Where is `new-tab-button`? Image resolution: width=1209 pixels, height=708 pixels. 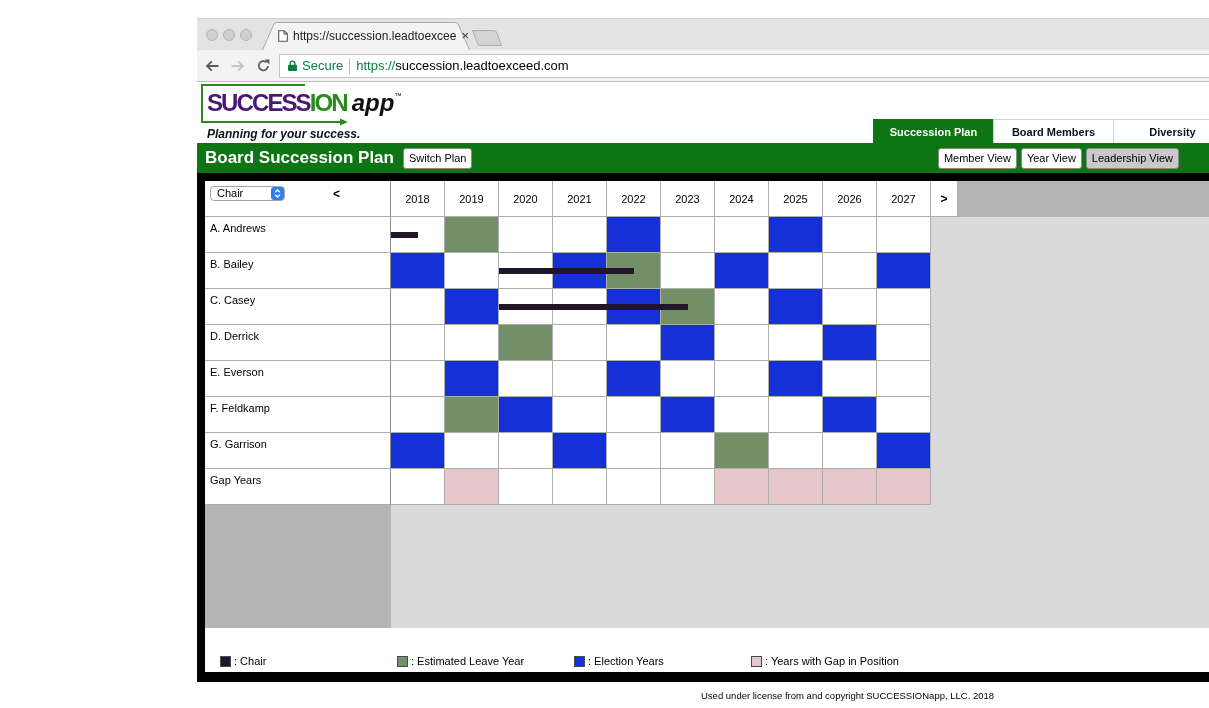
new-tab-button is located at coordinates (487, 38).